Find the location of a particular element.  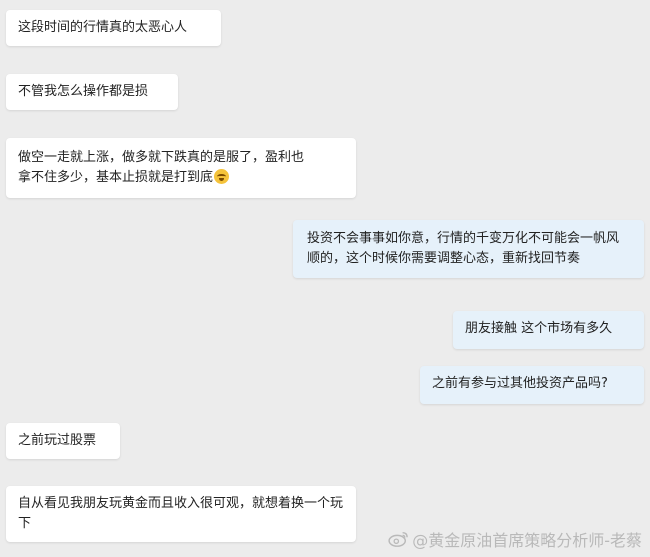

message-text: 这段时间的行情真的太恶心人 is located at coordinates (103, 27).